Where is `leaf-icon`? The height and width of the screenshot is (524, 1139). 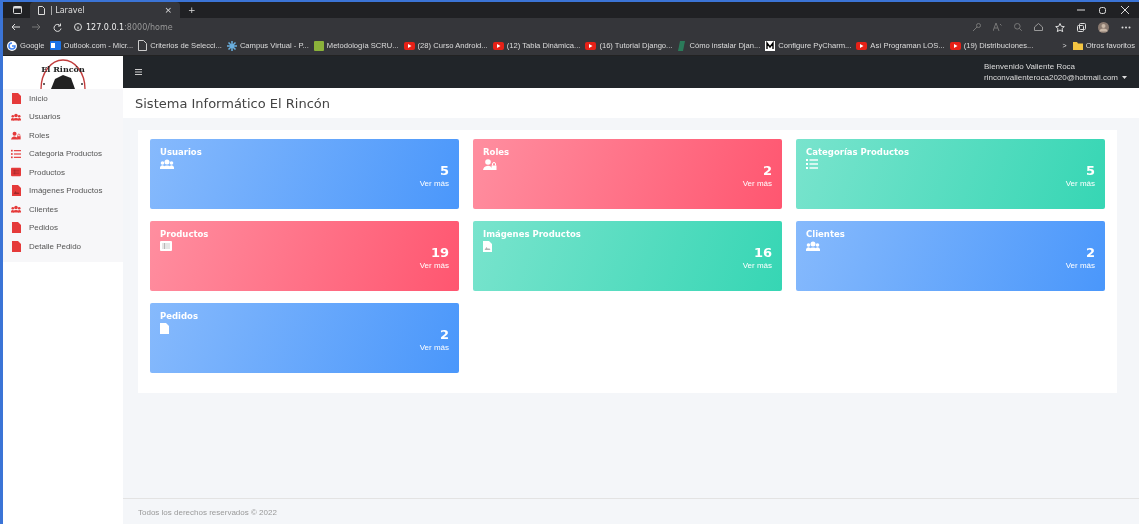
leaf-icon is located at coordinates (682, 45).